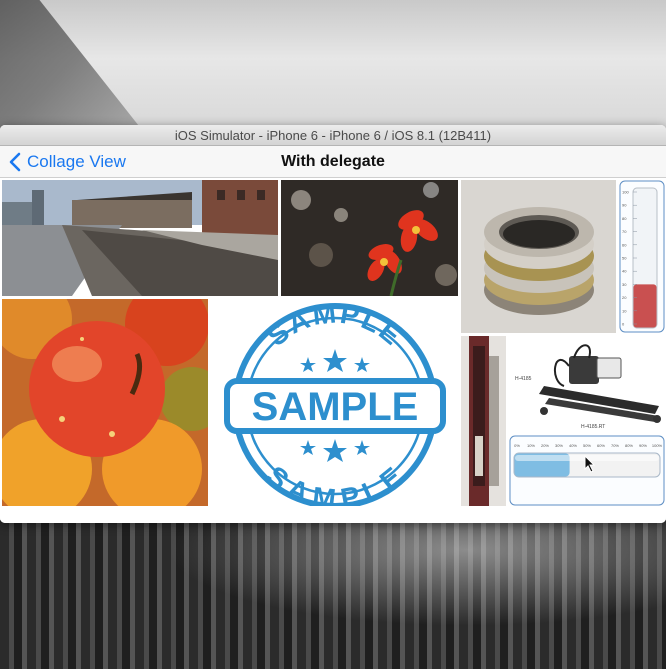 The width and height of the screenshot is (666, 669). I want to click on progress-tick-label: 30%, so click(559, 445).